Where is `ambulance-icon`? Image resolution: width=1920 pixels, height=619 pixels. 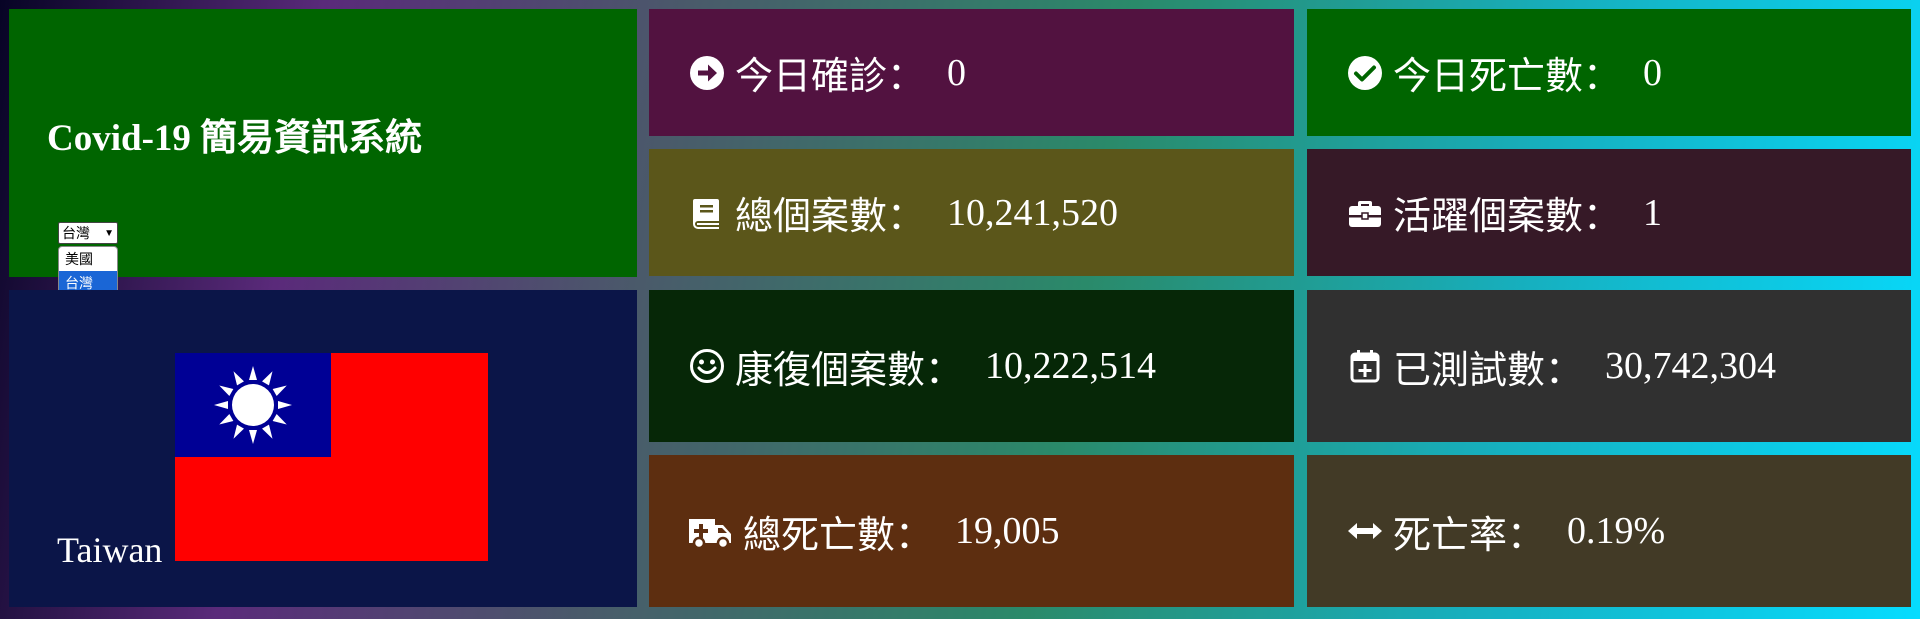 ambulance-icon is located at coordinates (711, 531).